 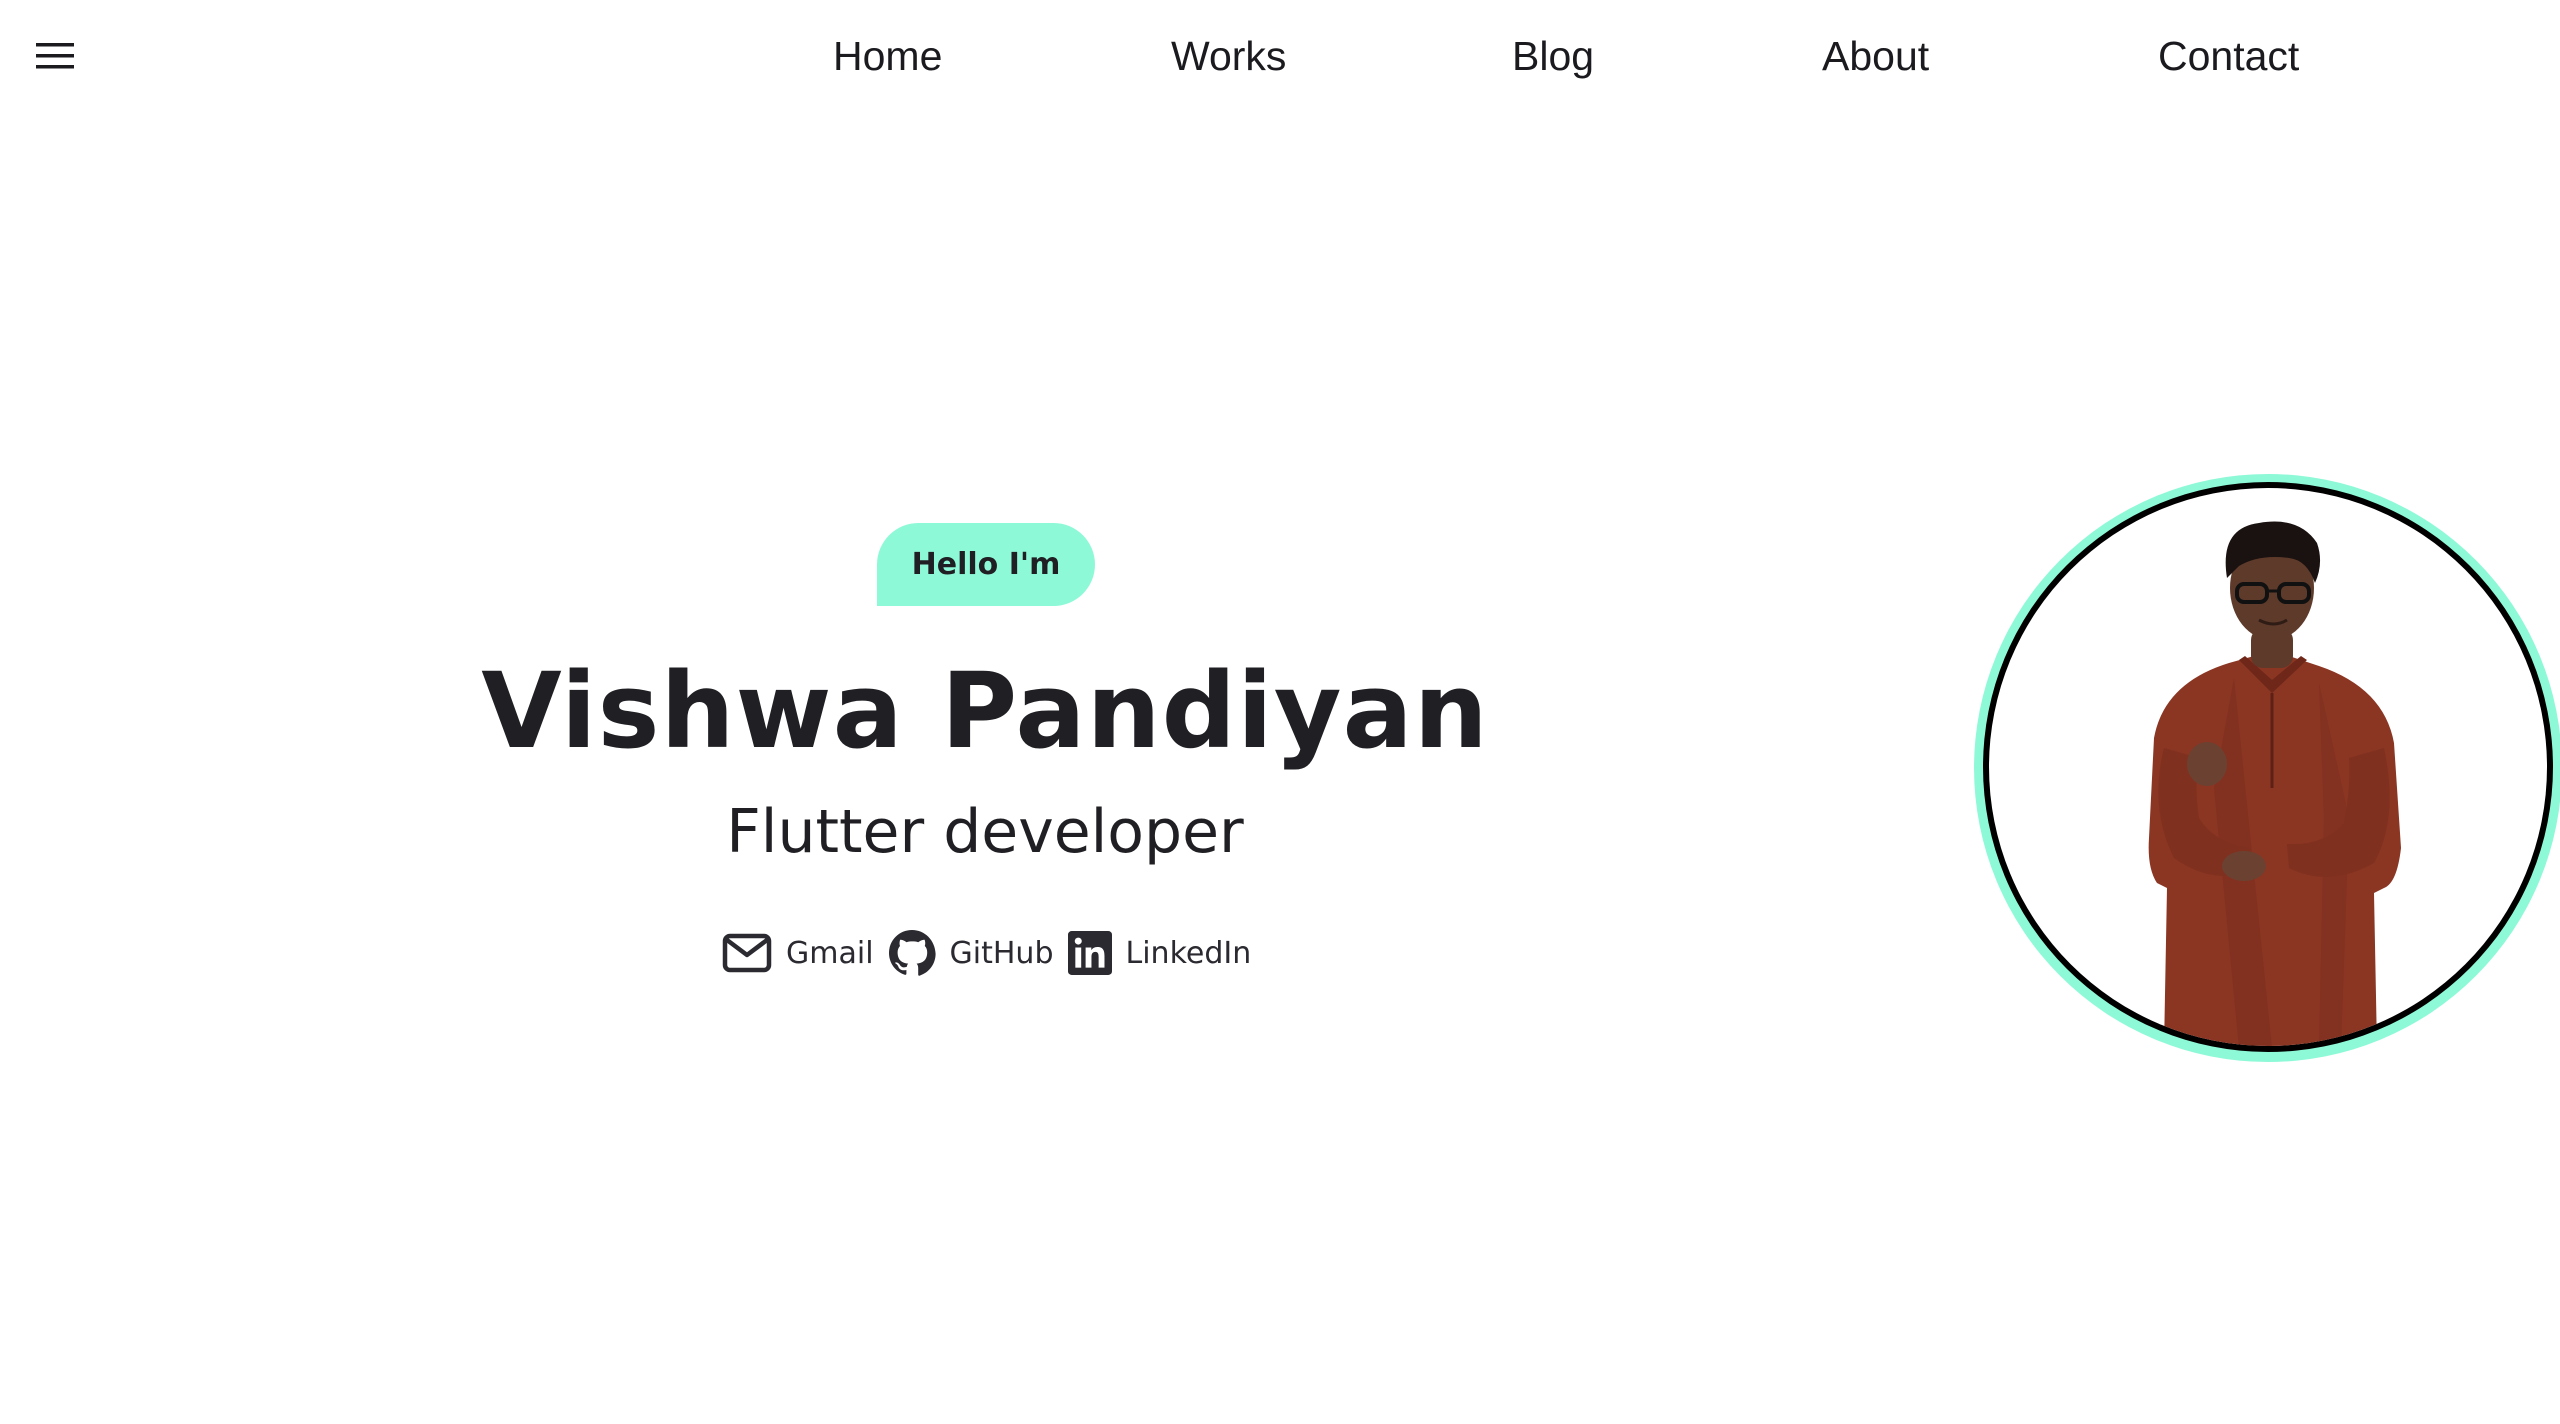 What do you see at coordinates (55, 56) in the screenshot?
I see `hamburger-menu-icon` at bounding box center [55, 56].